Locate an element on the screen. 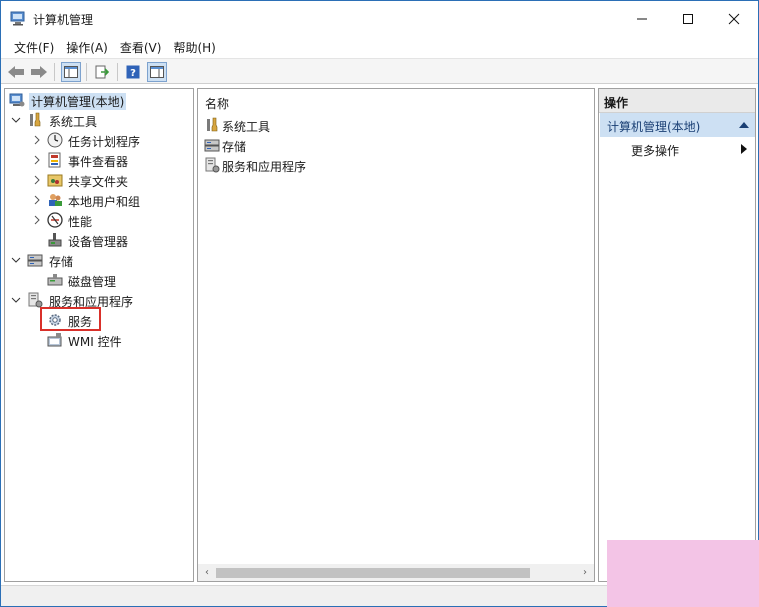 The image size is (759, 607). show-hide-action-pane-button is located at coordinates (157, 72).